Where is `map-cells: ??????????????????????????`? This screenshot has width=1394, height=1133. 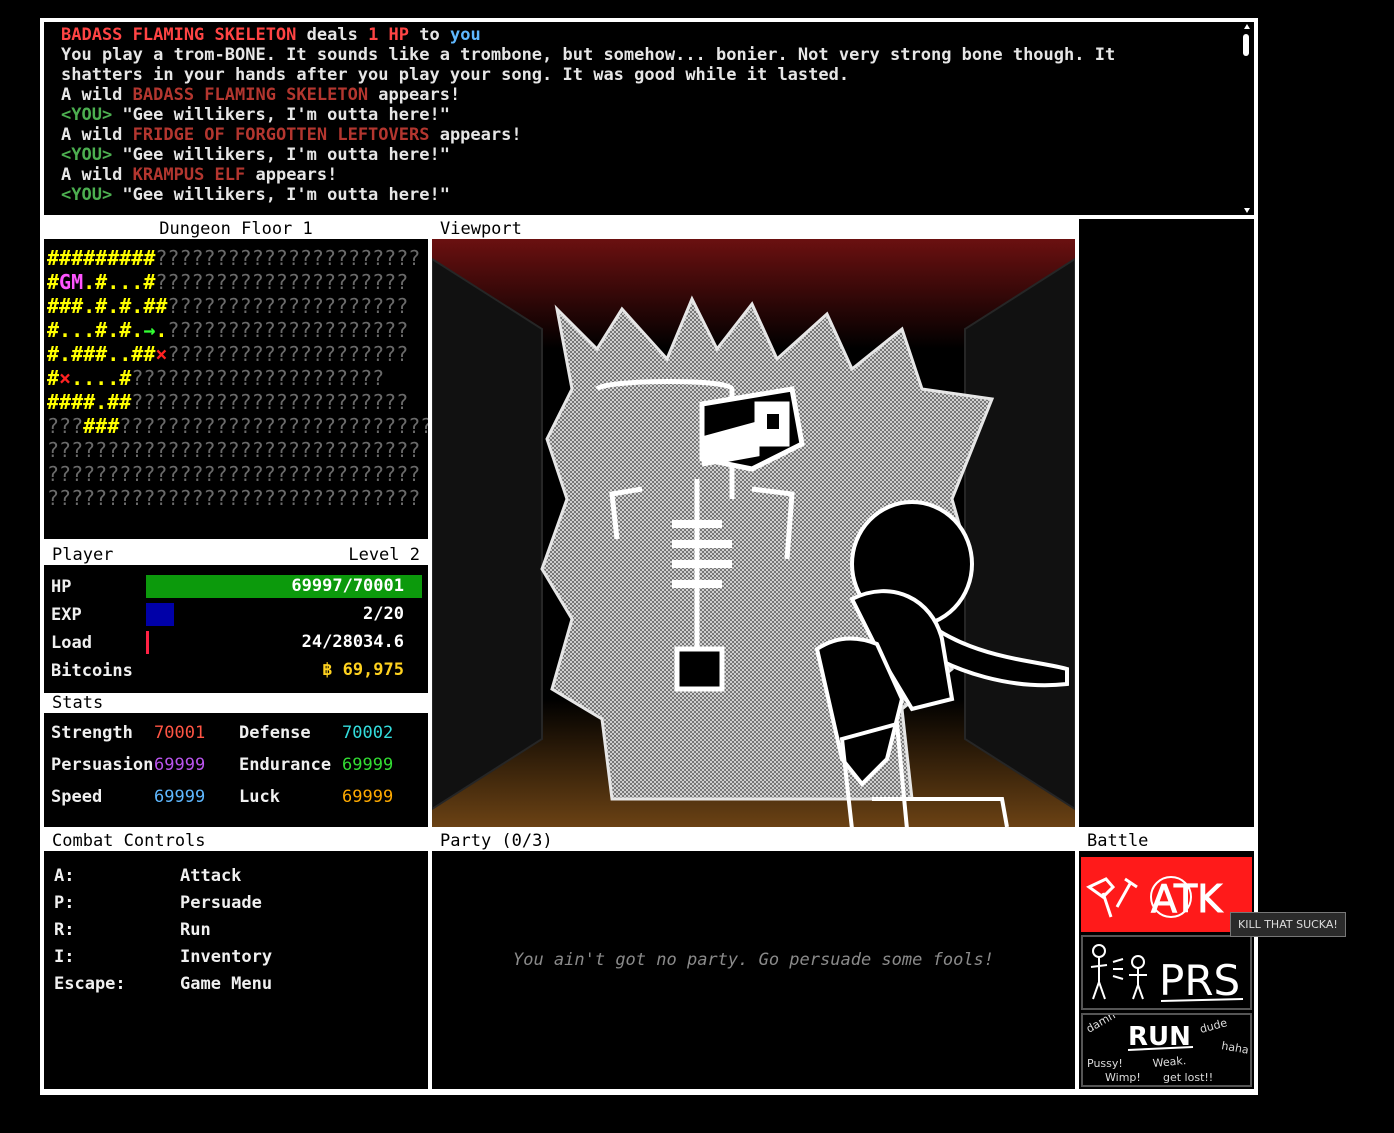 map-cells: ?????????????????????????? is located at coordinates (273, 426).